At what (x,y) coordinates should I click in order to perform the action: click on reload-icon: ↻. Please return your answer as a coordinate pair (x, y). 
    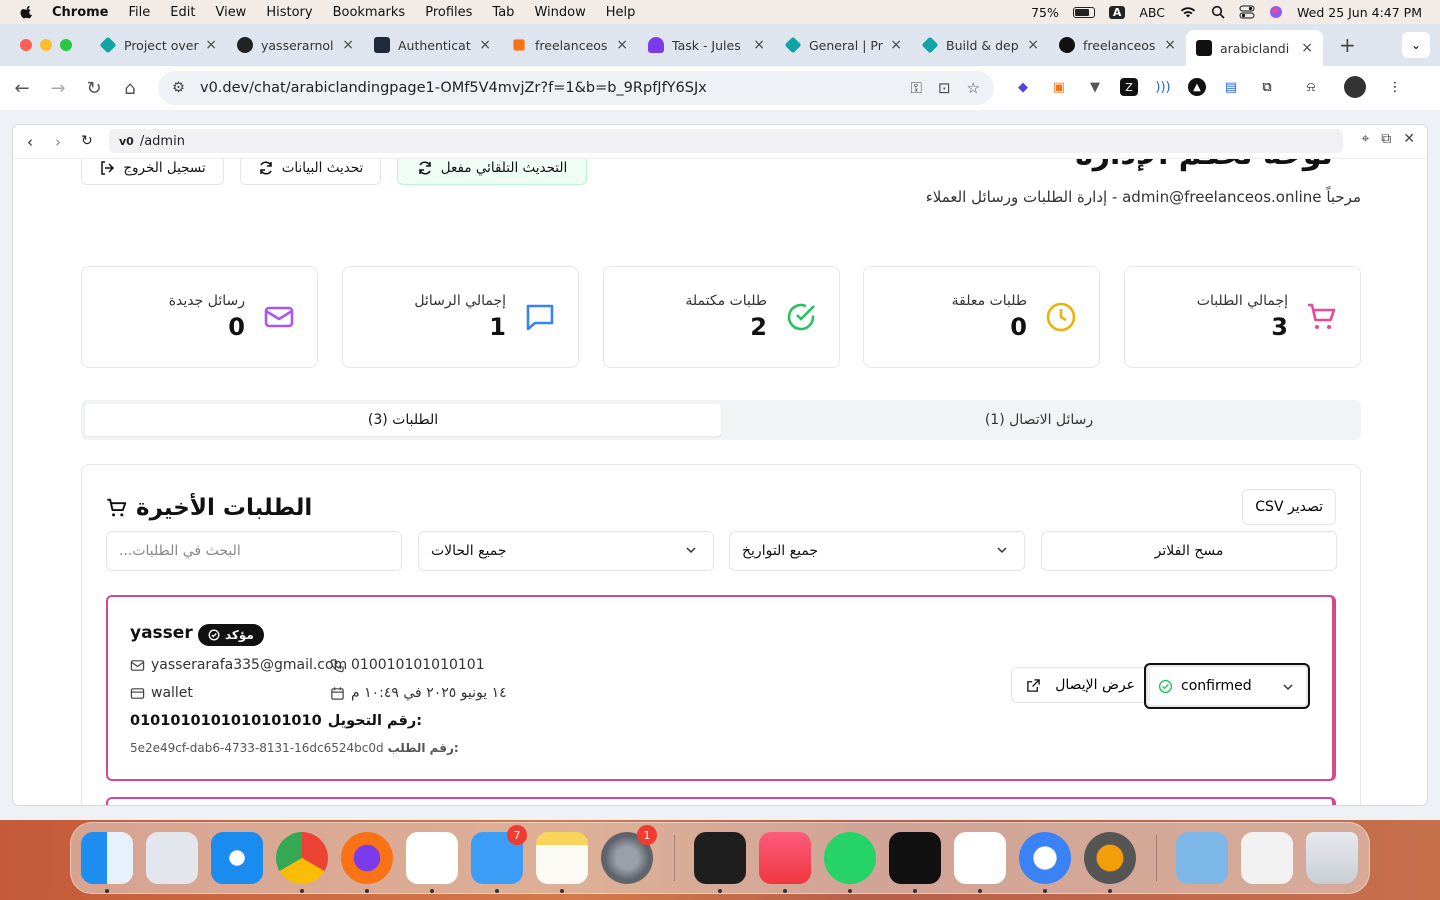
    Looking at the image, I should click on (94, 88).